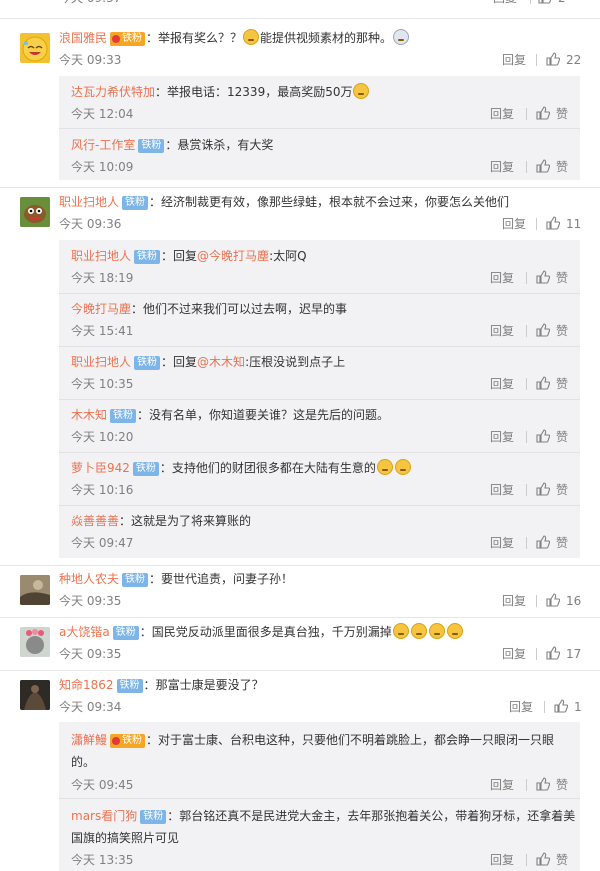 This screenshot has width=600, height=871. I want to click on reply-time: 今天 12:04, so click(102, 114).